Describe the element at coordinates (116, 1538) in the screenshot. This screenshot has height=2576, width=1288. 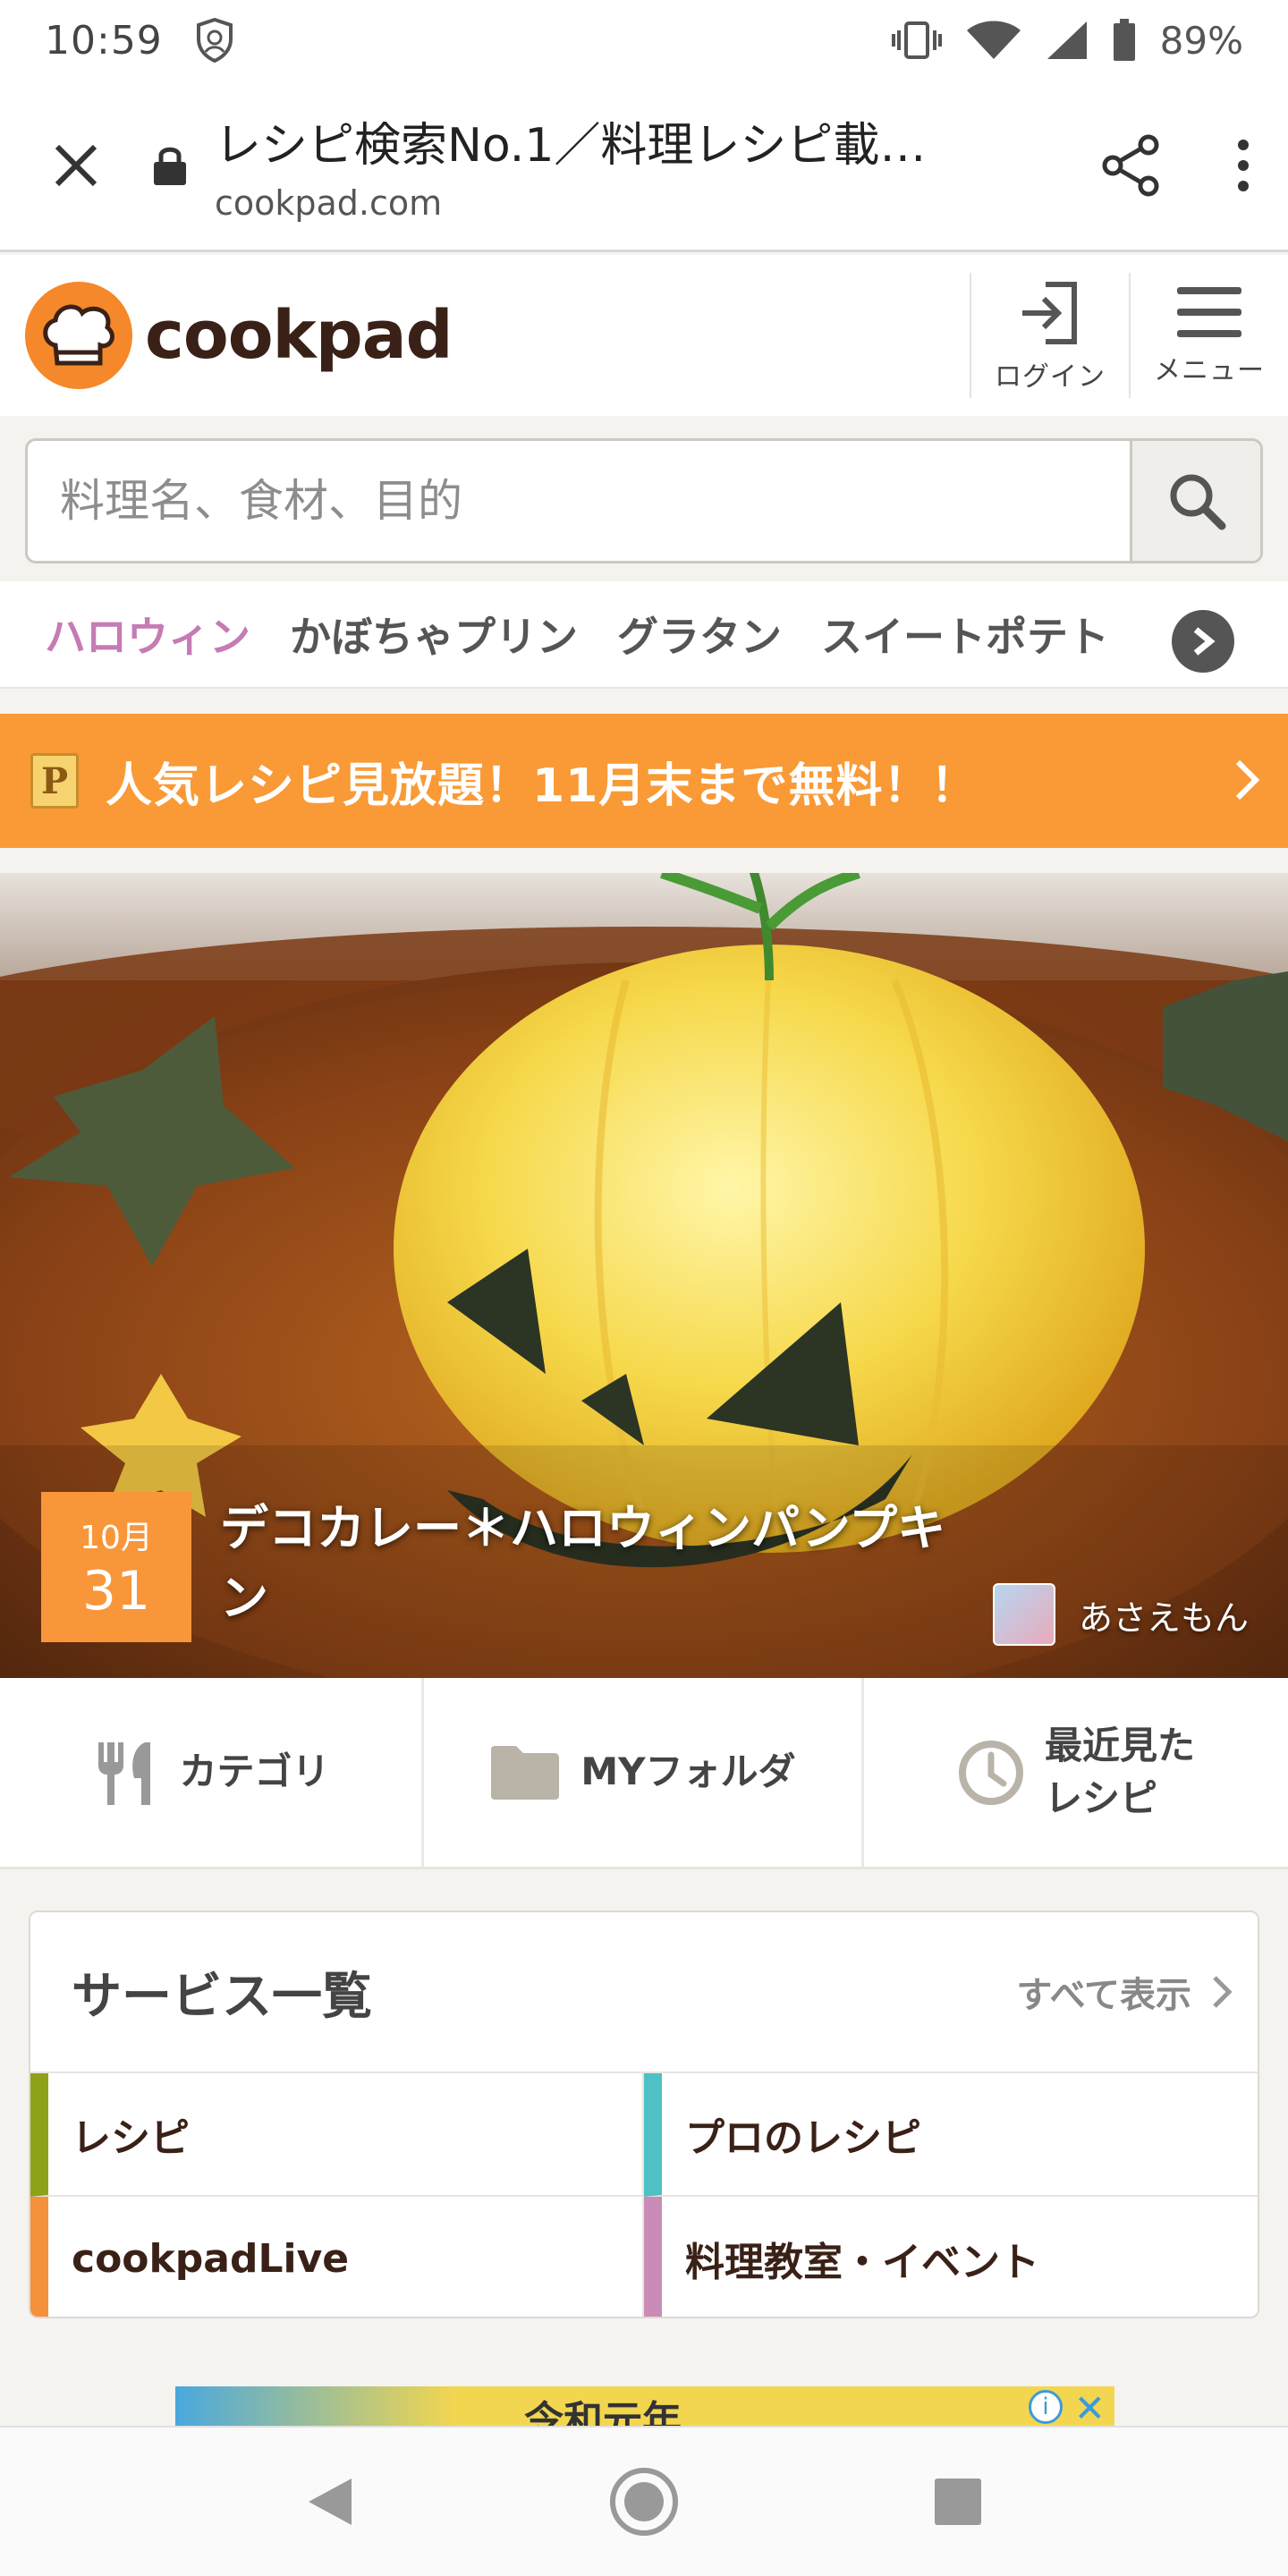
I see `date-month: 10月` at that location.